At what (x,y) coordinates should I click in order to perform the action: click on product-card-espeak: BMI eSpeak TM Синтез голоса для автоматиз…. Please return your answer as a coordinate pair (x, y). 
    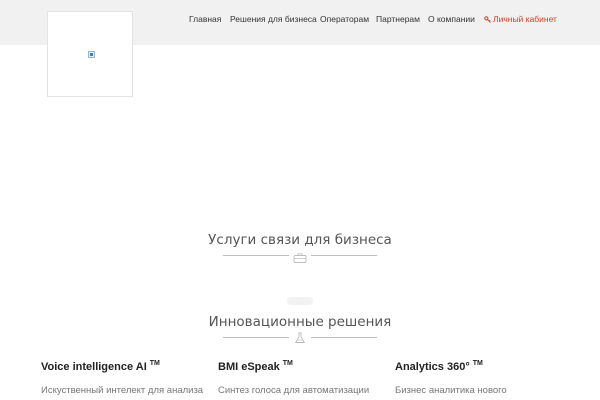
    Looking at the image, I should click on (305, 378).